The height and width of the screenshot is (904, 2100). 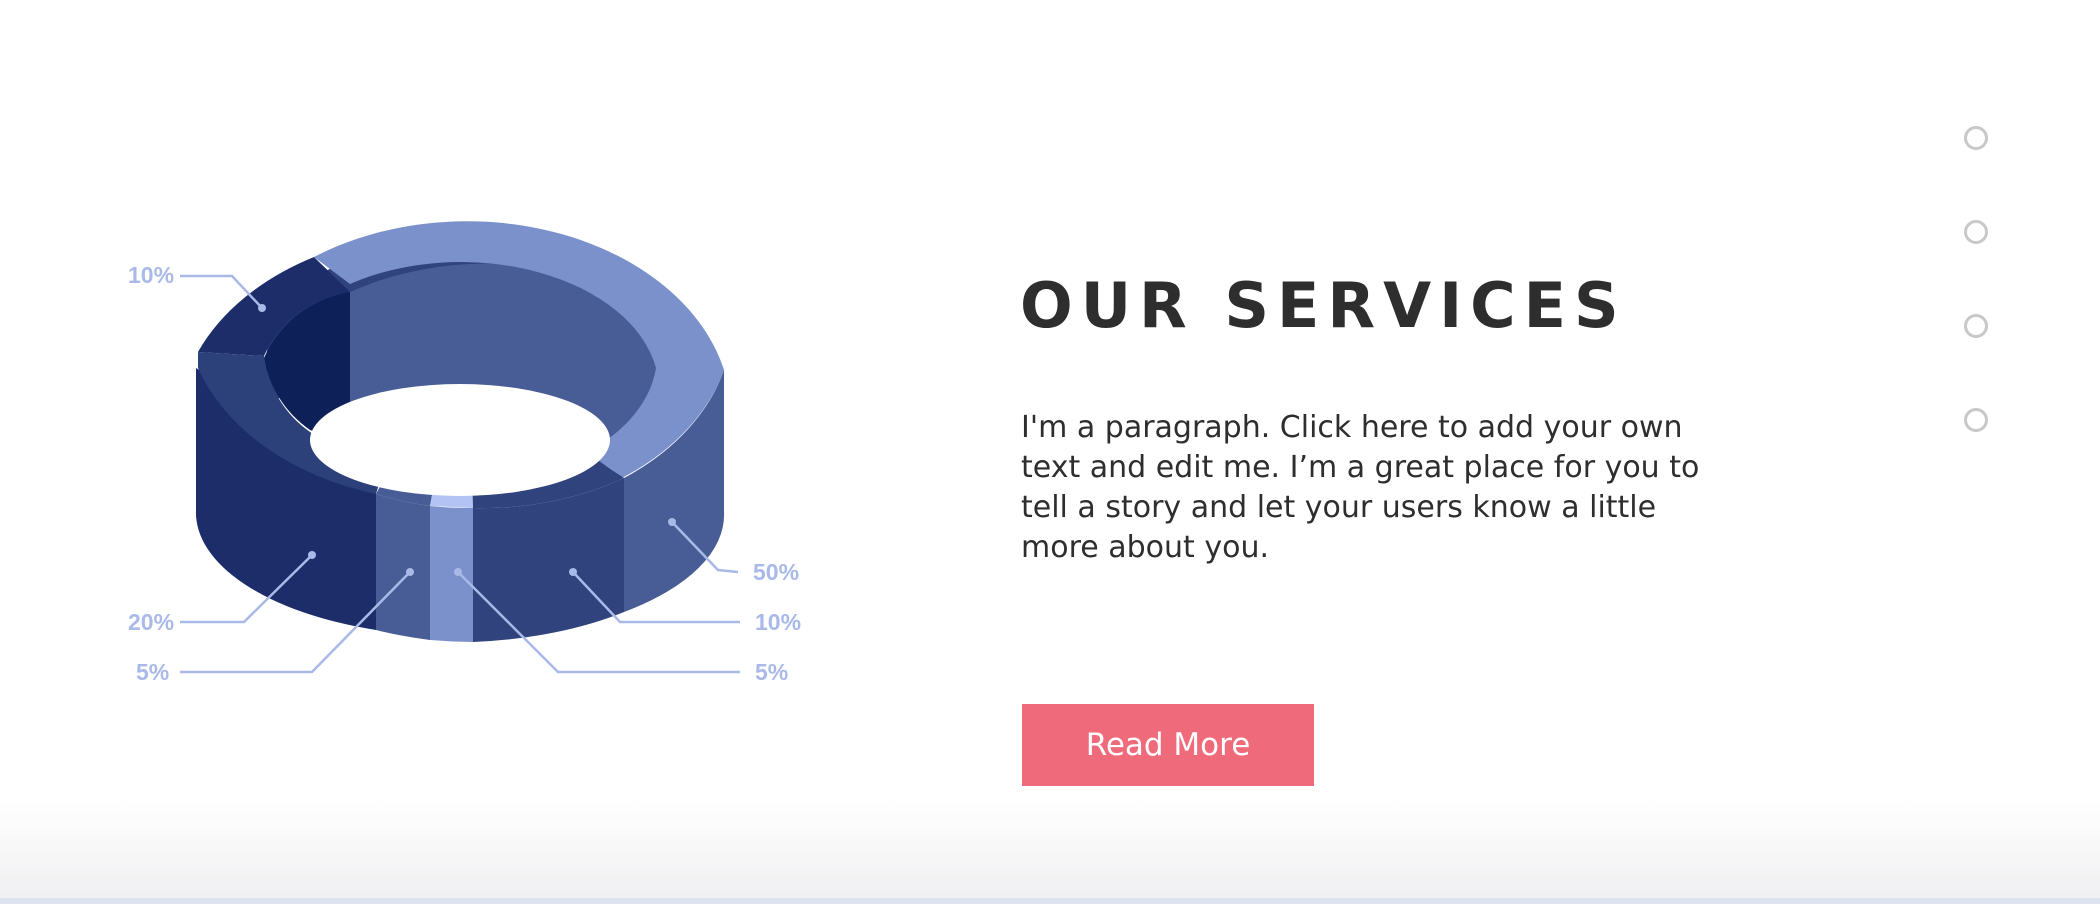 What do you see at coordinates (403, 567) in the screenshot?
I see `donut-wall-segment-a` at bounding box center [403, 567].